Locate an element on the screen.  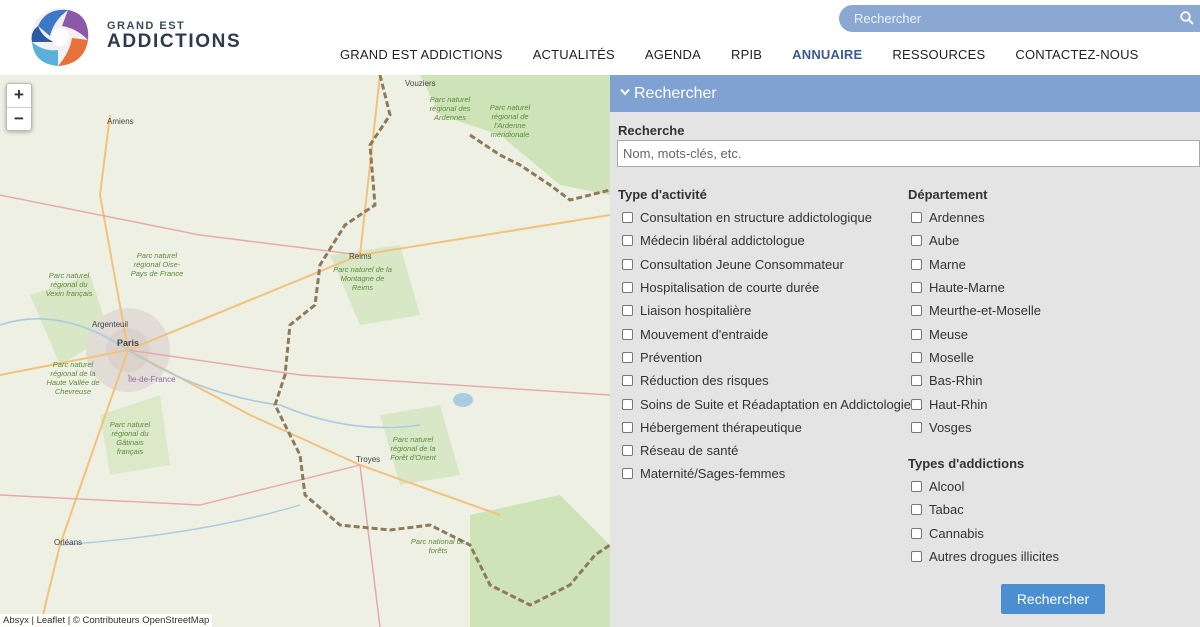
activity-option: Liaison hospitalière is located at coordinates (766, 310).